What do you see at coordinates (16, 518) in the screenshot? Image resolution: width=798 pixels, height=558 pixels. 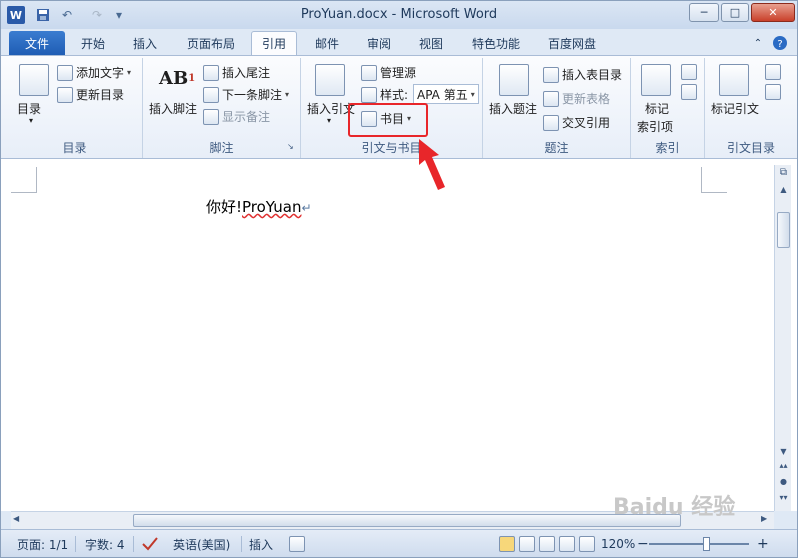 I see `scroll-left-icon: ◀` at bounding box center [16, 518].